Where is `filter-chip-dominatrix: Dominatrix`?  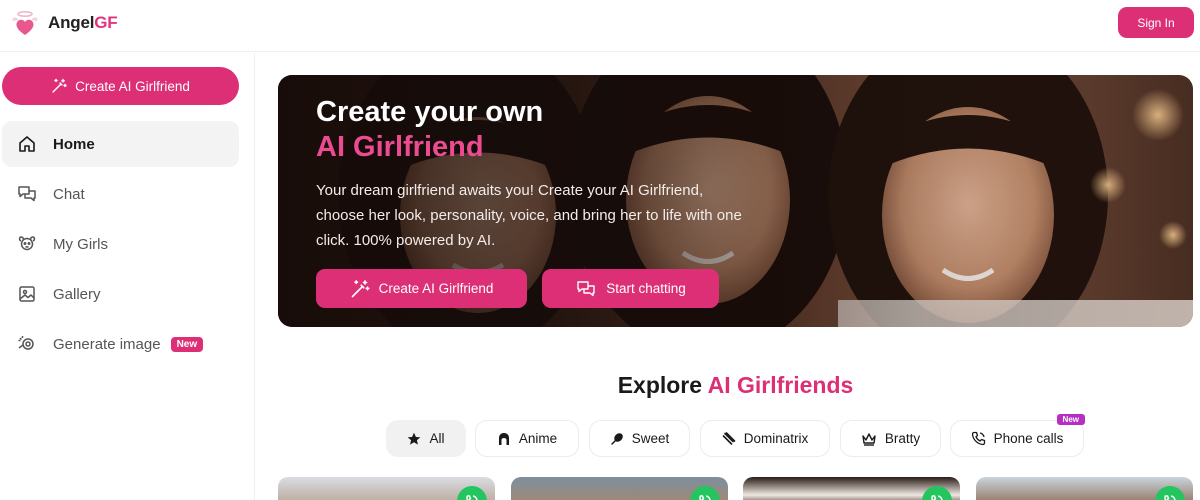
filter-chip-dominatrix: Dominatrix is located at coordinates (765, 438).